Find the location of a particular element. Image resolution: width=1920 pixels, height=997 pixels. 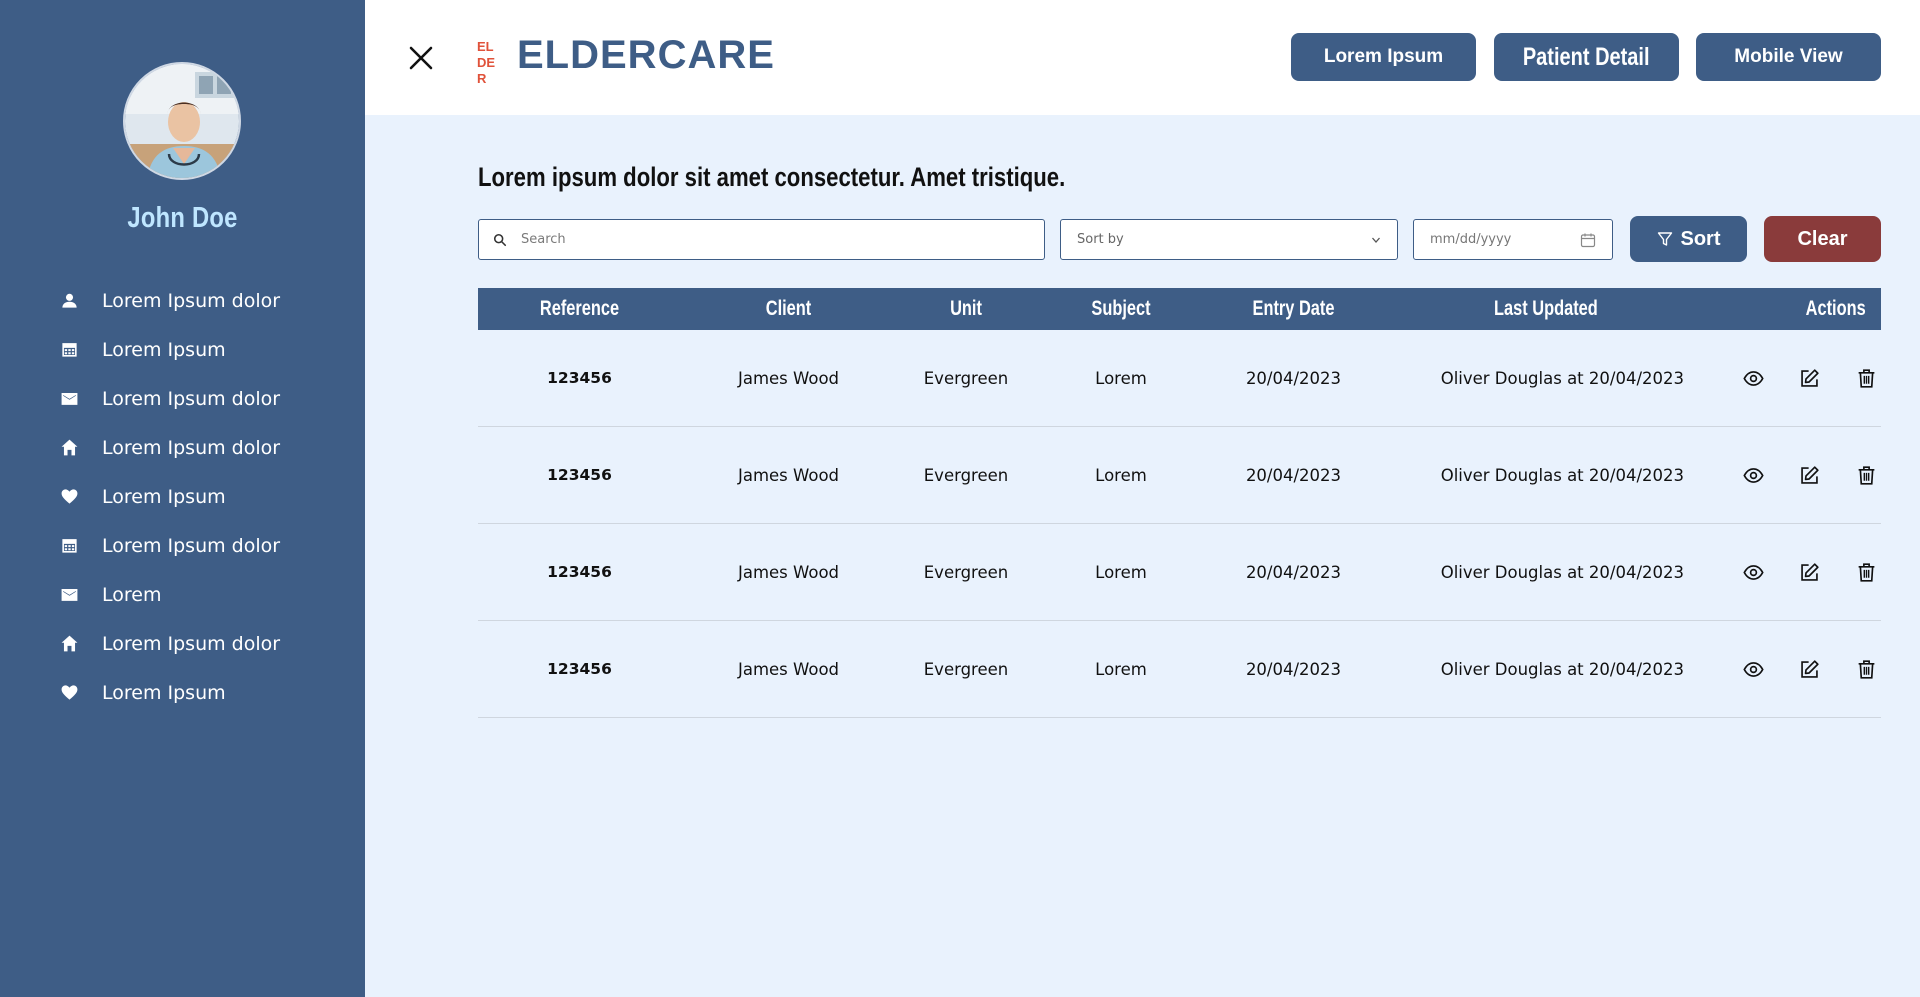

button-label: Mobile View is located at coordinates (1788, 56).